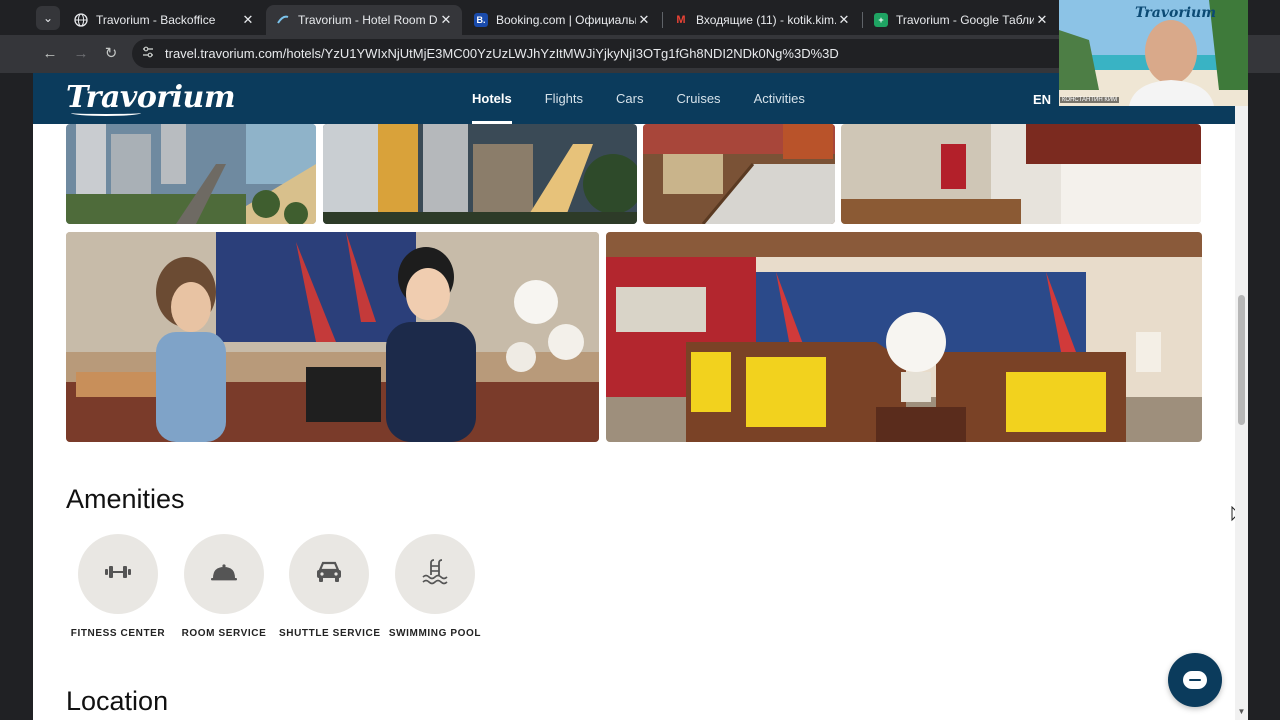 Image resolution: width=1280 pixels, height=720 pixels. What do you see at coordinates (224, 574) in the screenshot?
I see `cloche-icon` at bounding box center [224, 574].